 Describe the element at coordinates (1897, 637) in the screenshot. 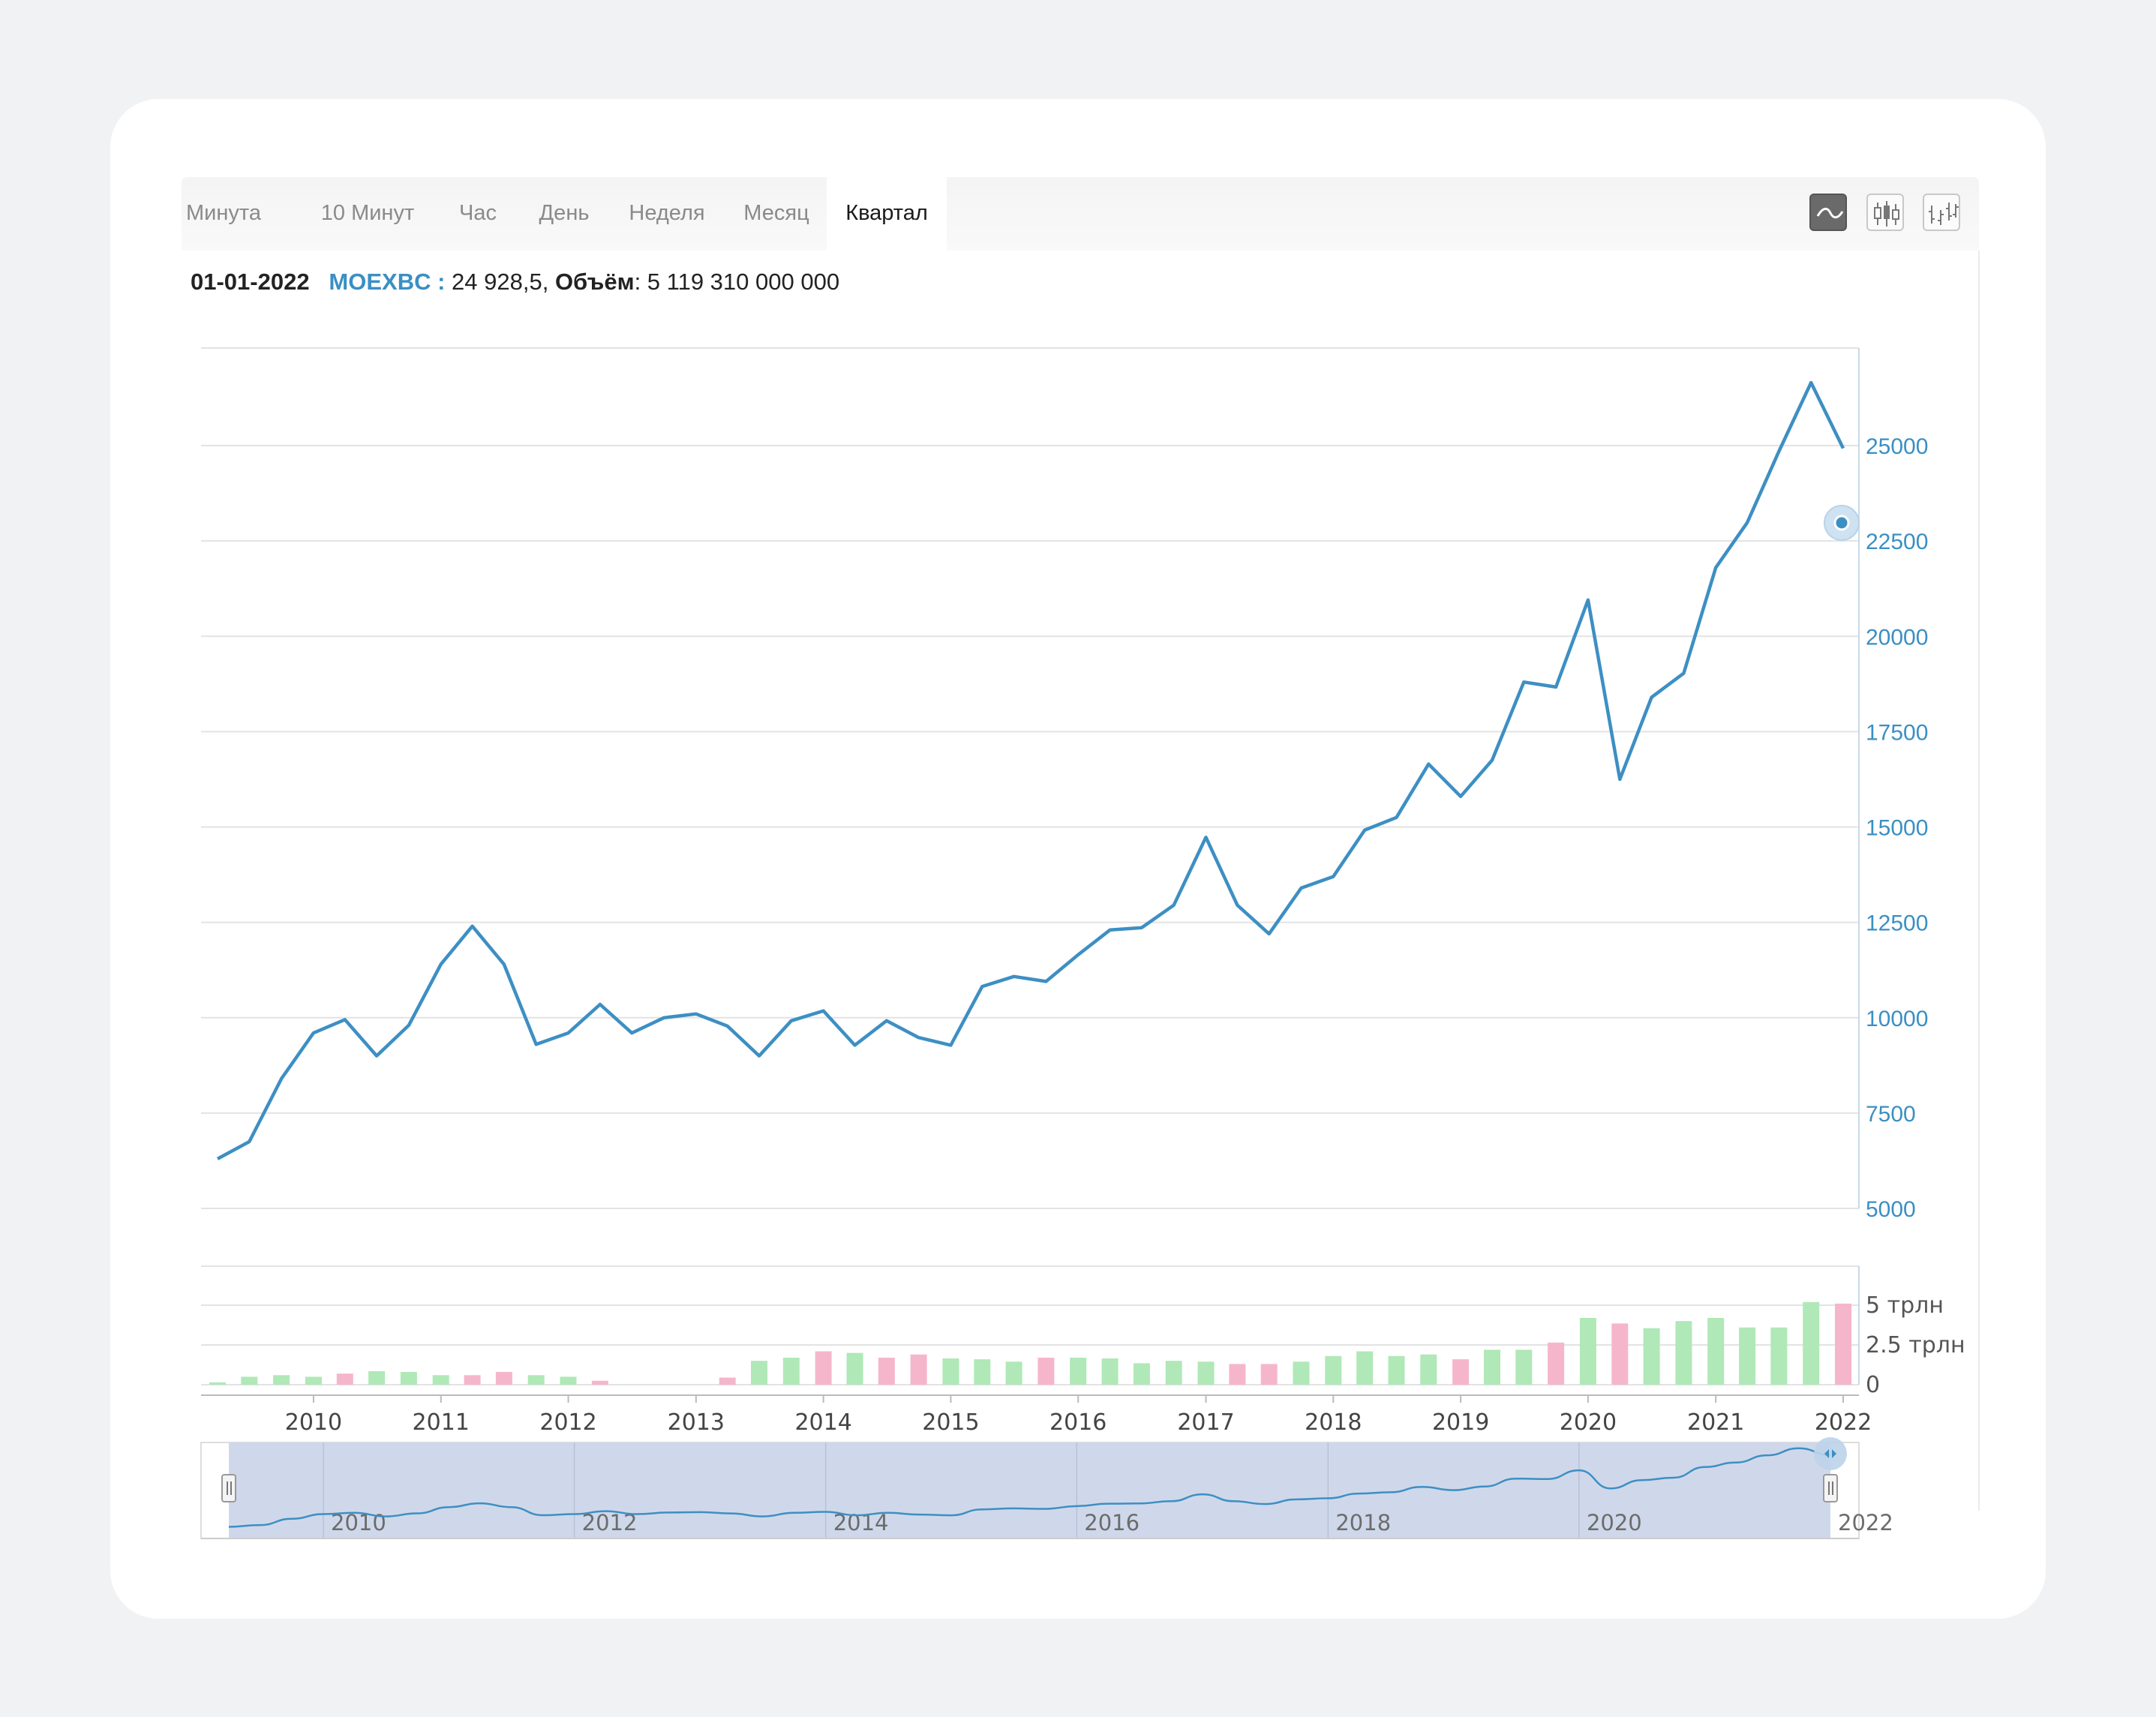

I see `price-tick-label: 20000` at that location.